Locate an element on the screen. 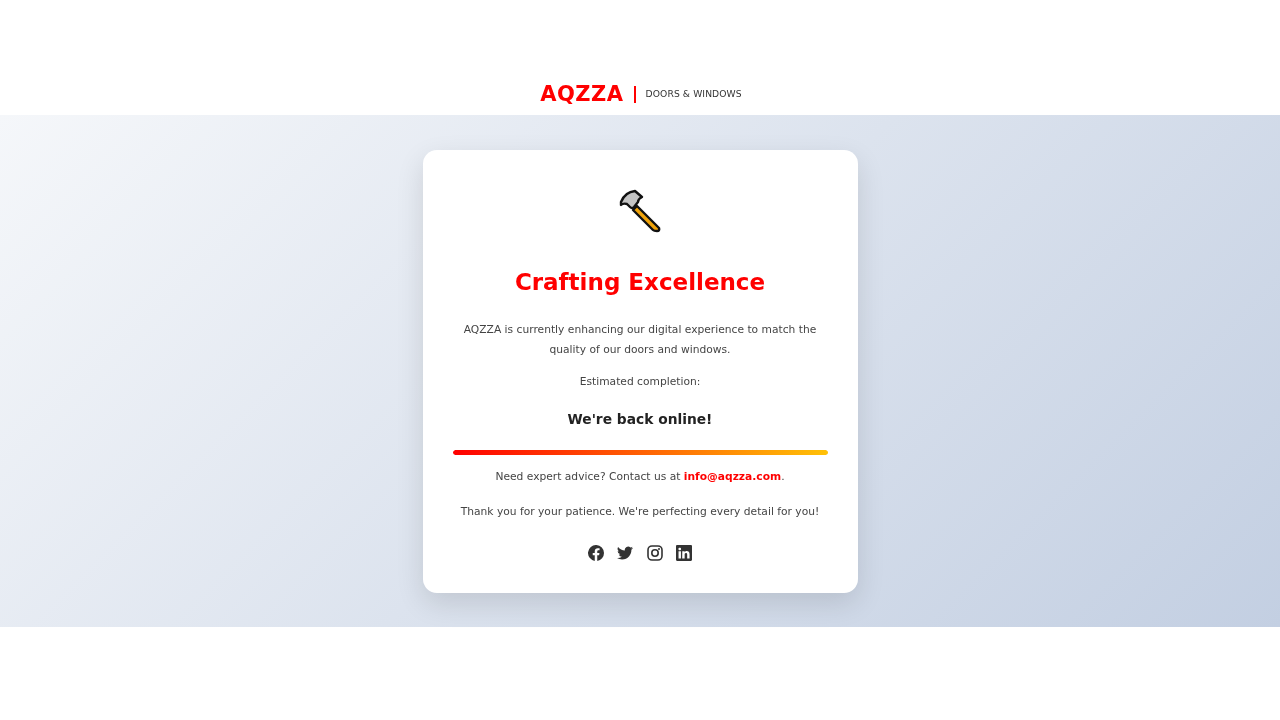 The height and width of the screenshot is (720, 1280). logo-text: AQZZA is located at coordinates (582, 94).